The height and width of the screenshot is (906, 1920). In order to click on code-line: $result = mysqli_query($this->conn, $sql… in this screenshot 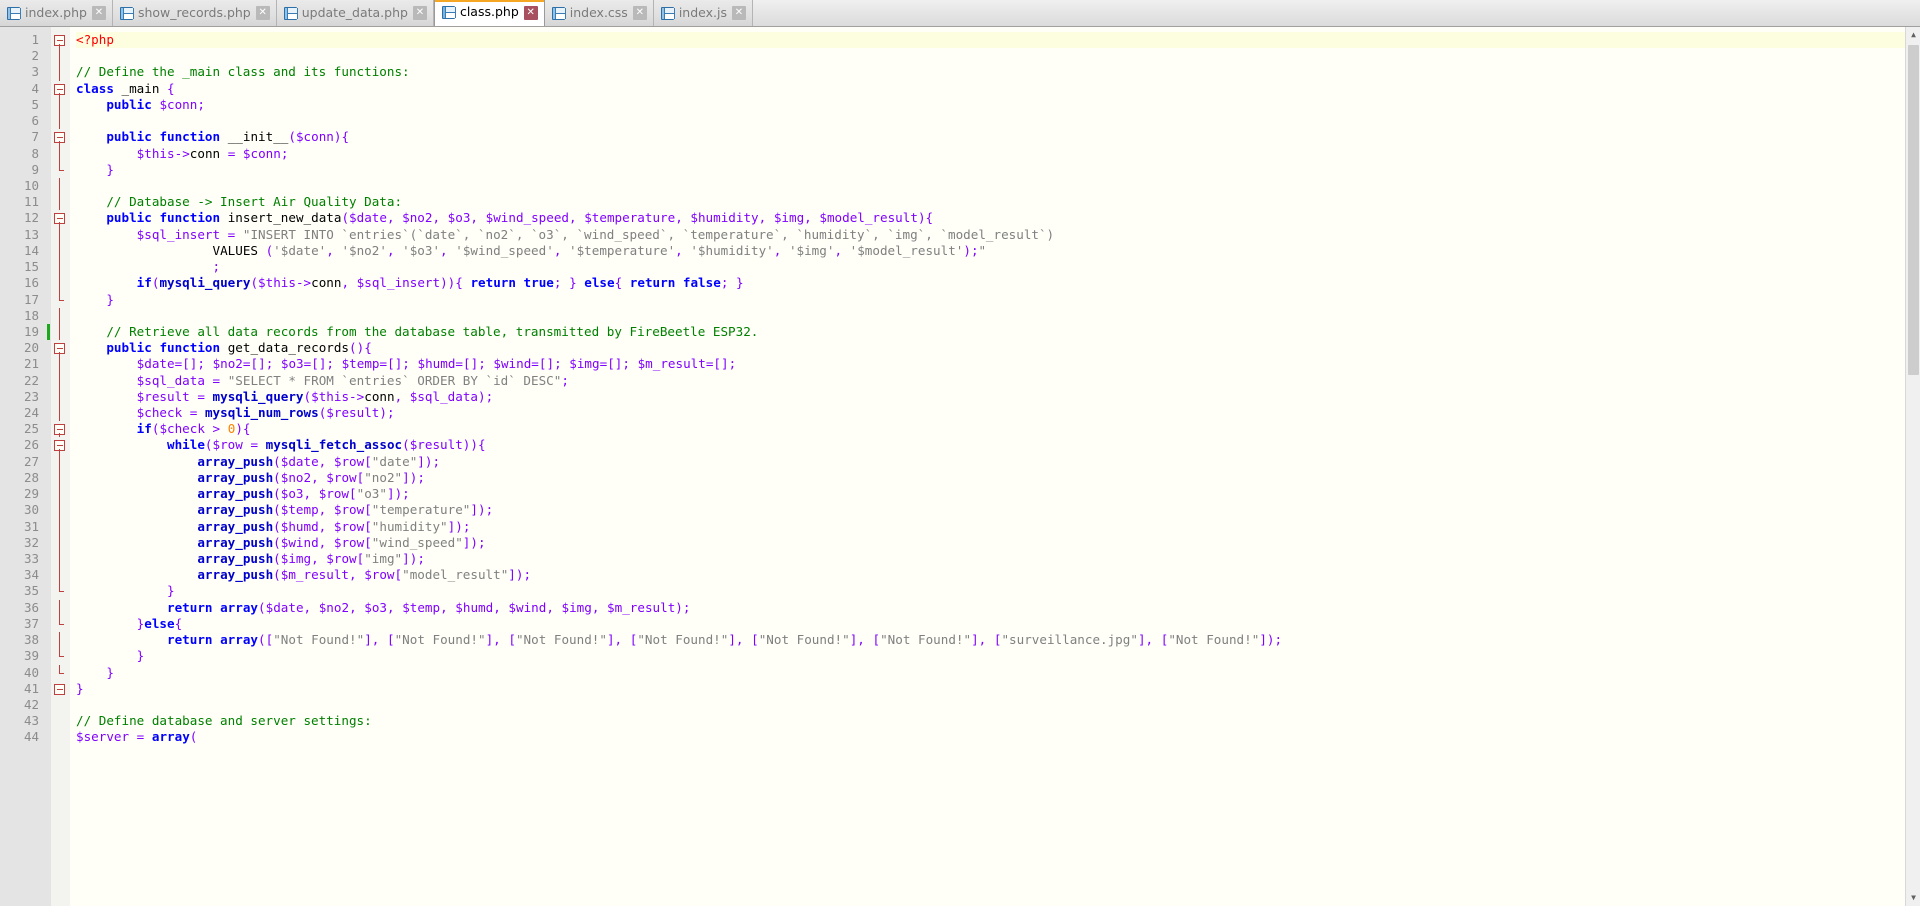, I will do `click(998, 397)`.